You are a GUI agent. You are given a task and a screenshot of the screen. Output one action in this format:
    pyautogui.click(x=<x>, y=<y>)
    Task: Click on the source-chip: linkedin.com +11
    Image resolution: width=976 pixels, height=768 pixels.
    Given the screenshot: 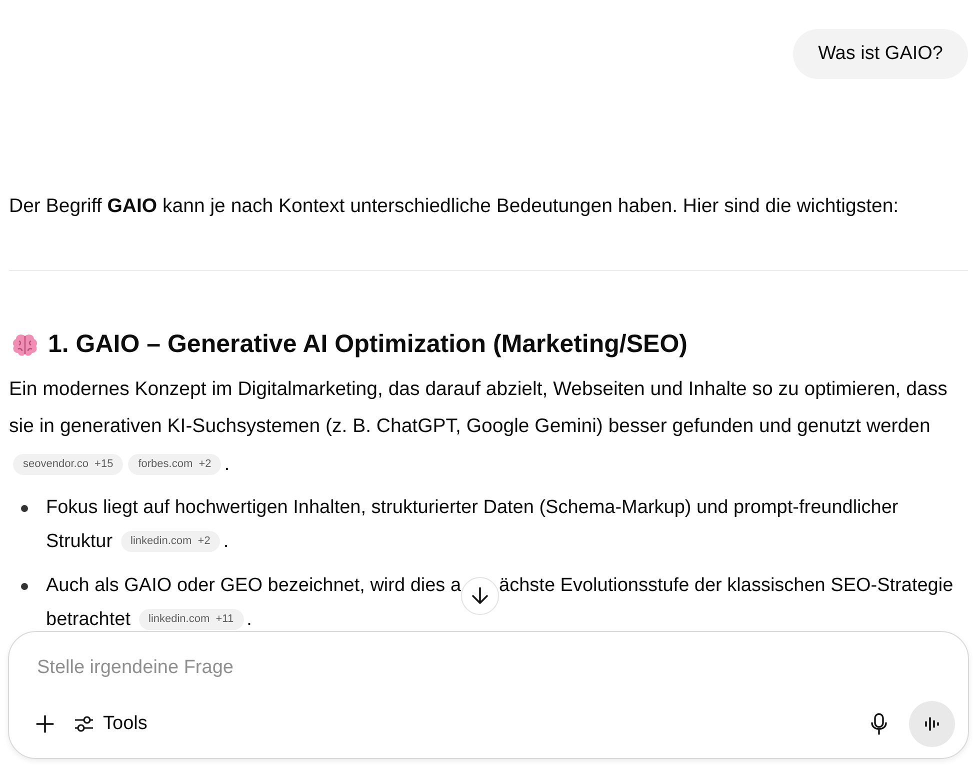 What is the action you would take?
    pyautogui.click(x=191, y=619)
    